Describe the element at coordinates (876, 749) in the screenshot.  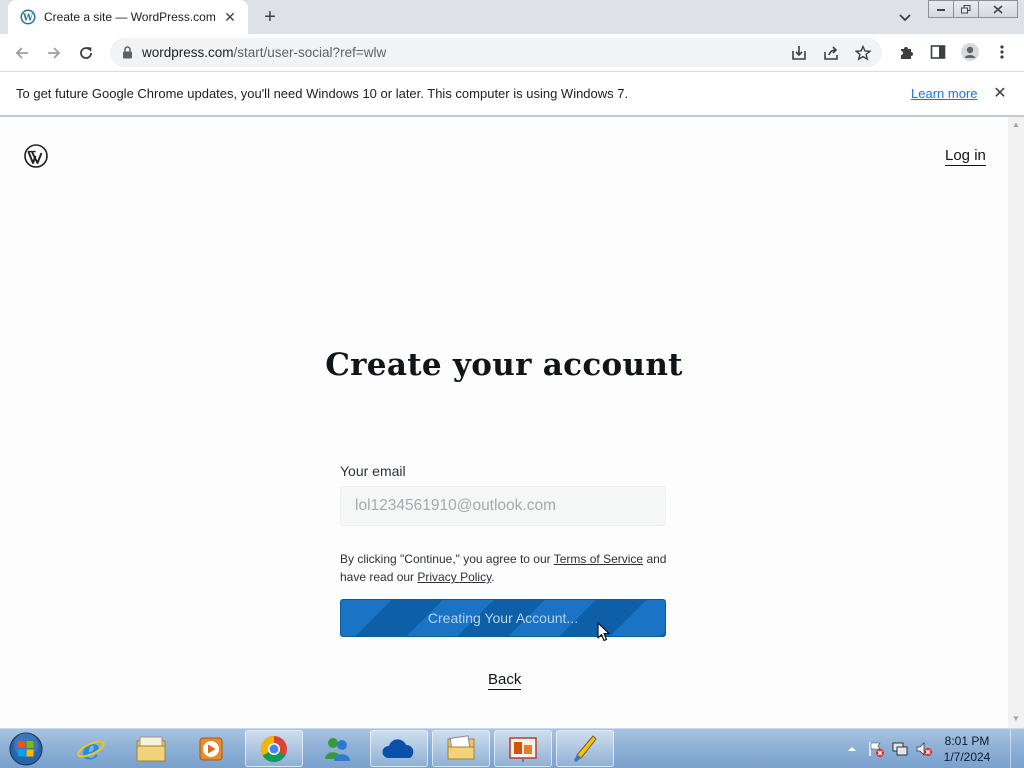
I see `action-center-flag-icon` at that location.